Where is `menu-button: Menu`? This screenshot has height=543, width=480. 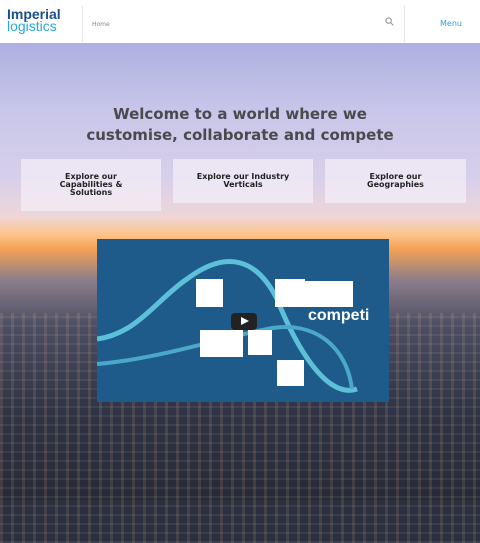 menu-button: Menu is located at coordinates (451, 23).